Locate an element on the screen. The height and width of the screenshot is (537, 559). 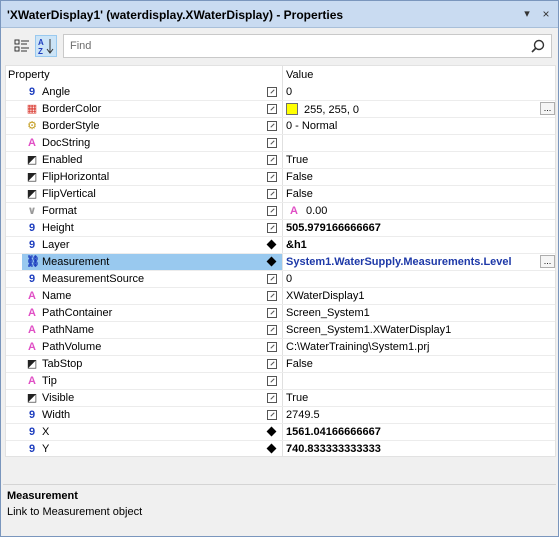
property-value: 1561.04166666667 is located at coordinates (333, 432).